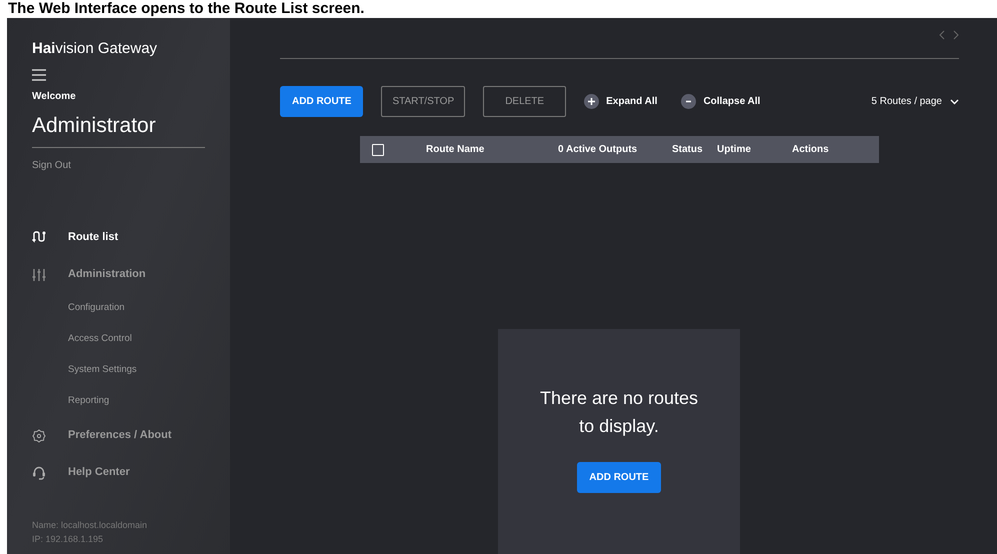 The width and height of the screenshot is (997, 554). Describe the element at coordinates (118, 339) in the screenshot. I see `sidebar-item: Access Control` at that location.